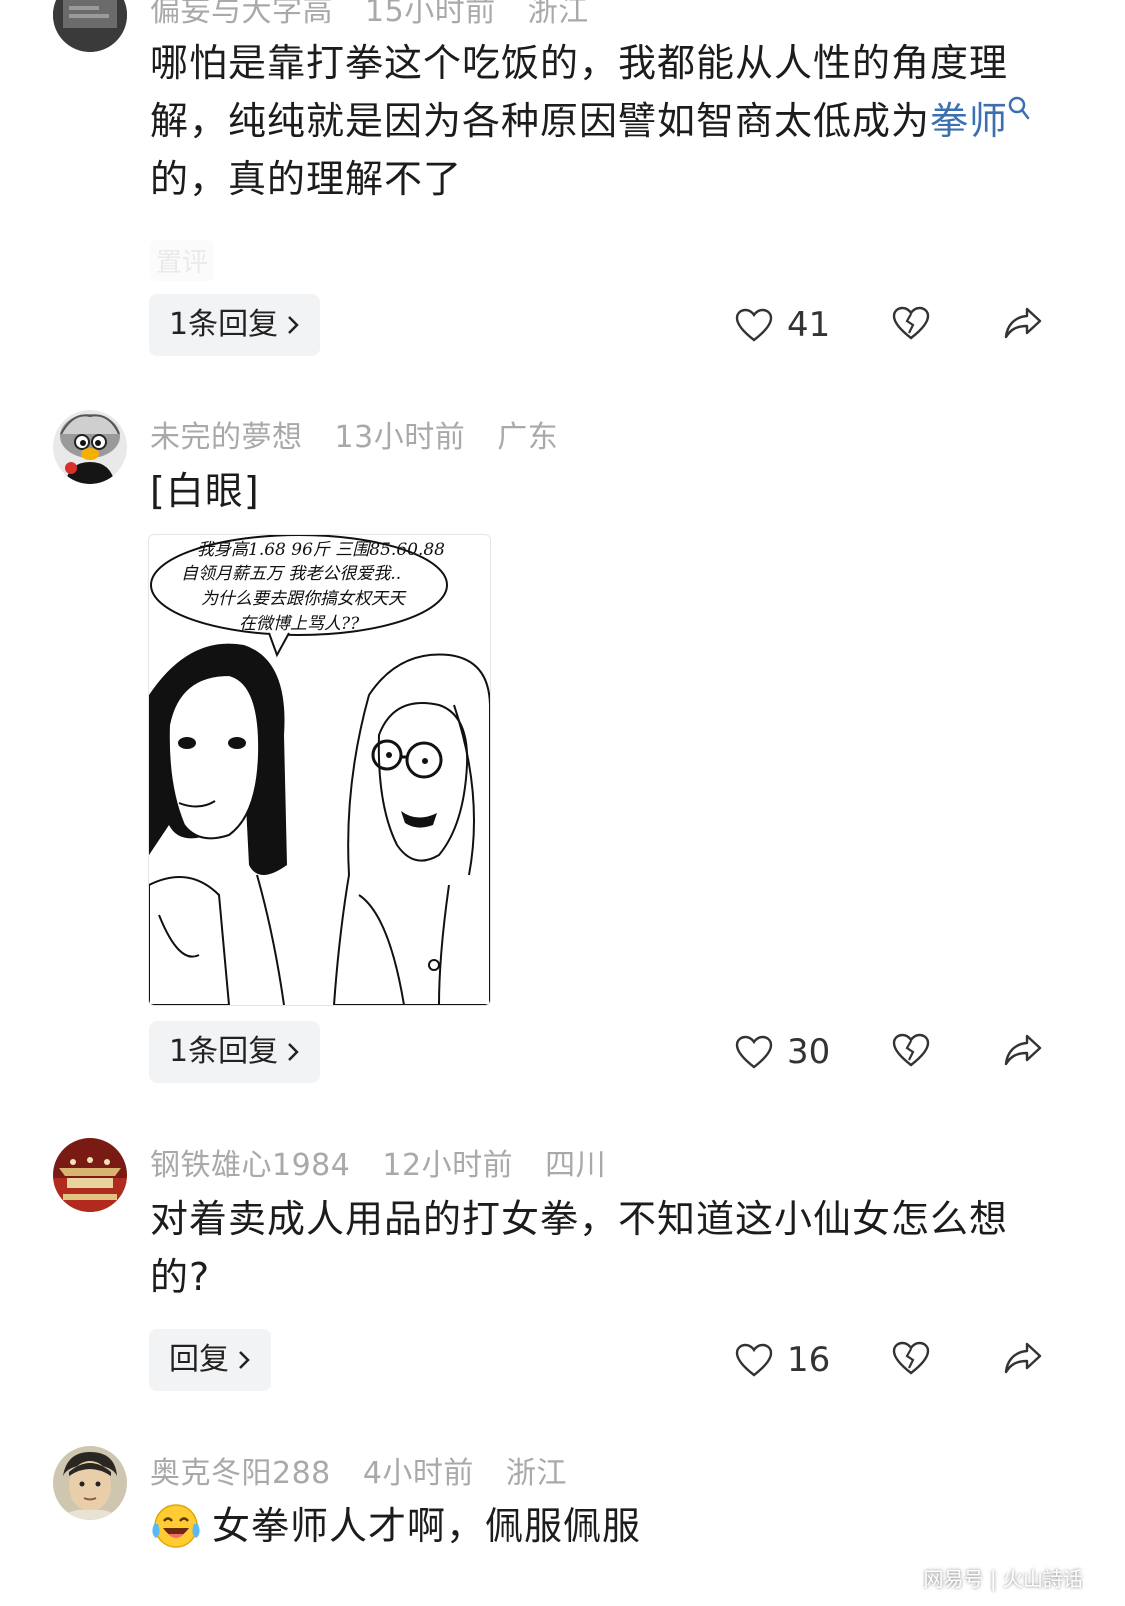  I want to click on like-button: 41, so click(782, 325).